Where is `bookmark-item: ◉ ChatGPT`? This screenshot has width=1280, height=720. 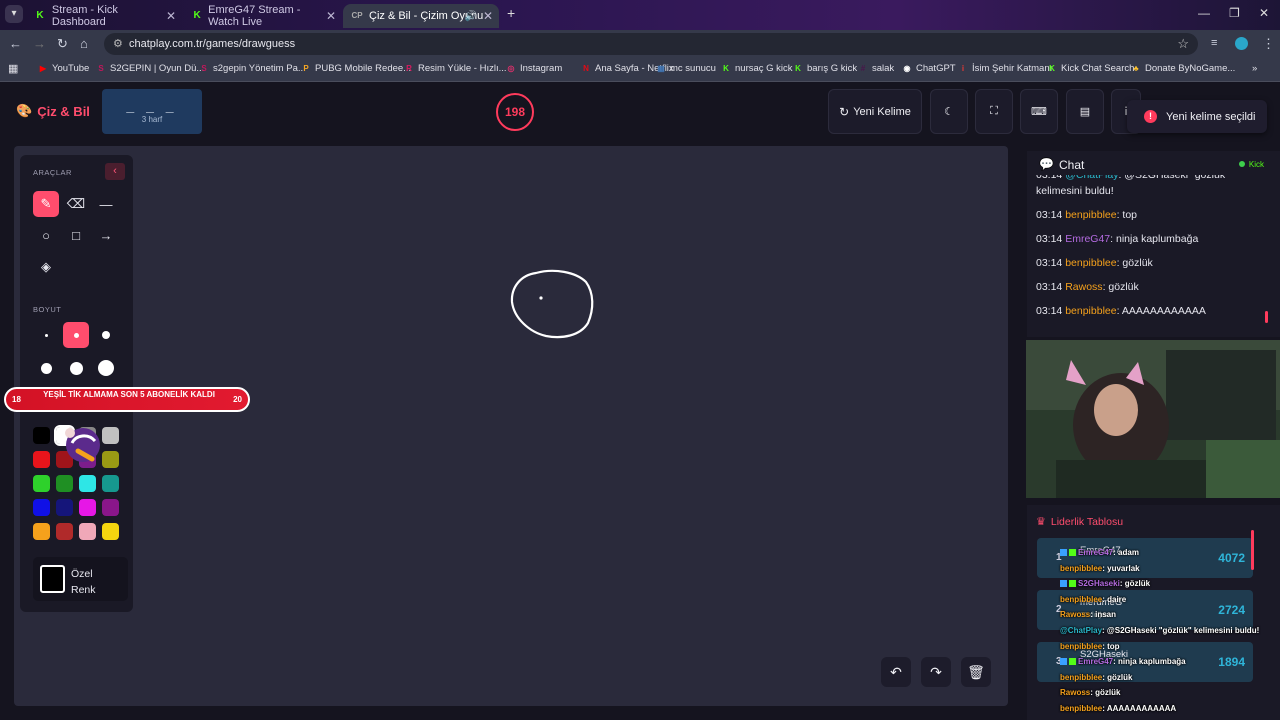 bookmark-item: ◉ ChatGPT is located at coordinates (929, 68).